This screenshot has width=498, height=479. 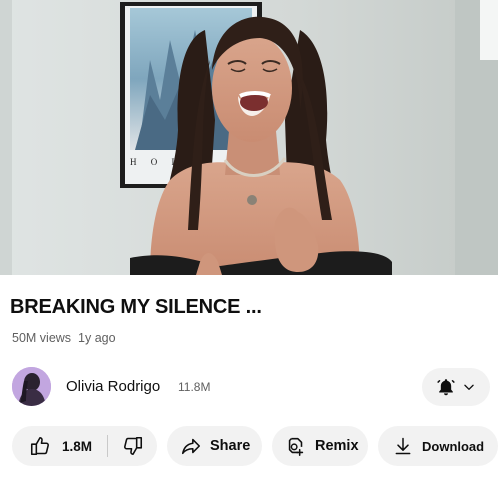 I want to click on view-count: 50M views, so click(x=42, y=338).